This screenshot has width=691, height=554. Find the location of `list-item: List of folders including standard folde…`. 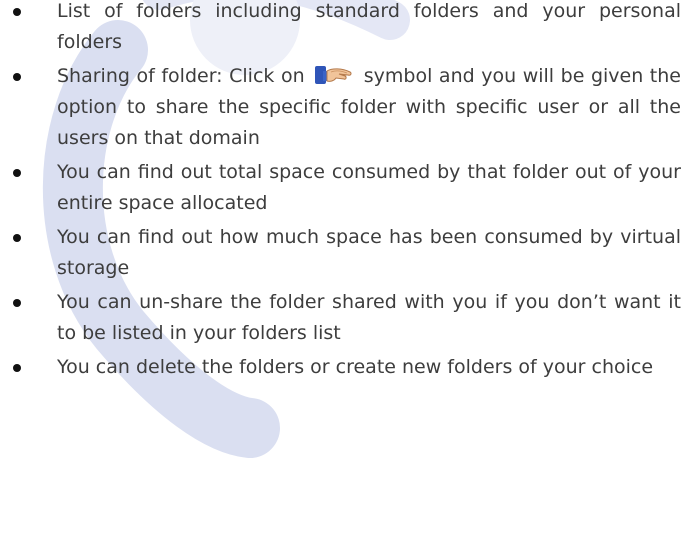

list-item: List of folders including standard folde… is located at coordinates (340, 29).